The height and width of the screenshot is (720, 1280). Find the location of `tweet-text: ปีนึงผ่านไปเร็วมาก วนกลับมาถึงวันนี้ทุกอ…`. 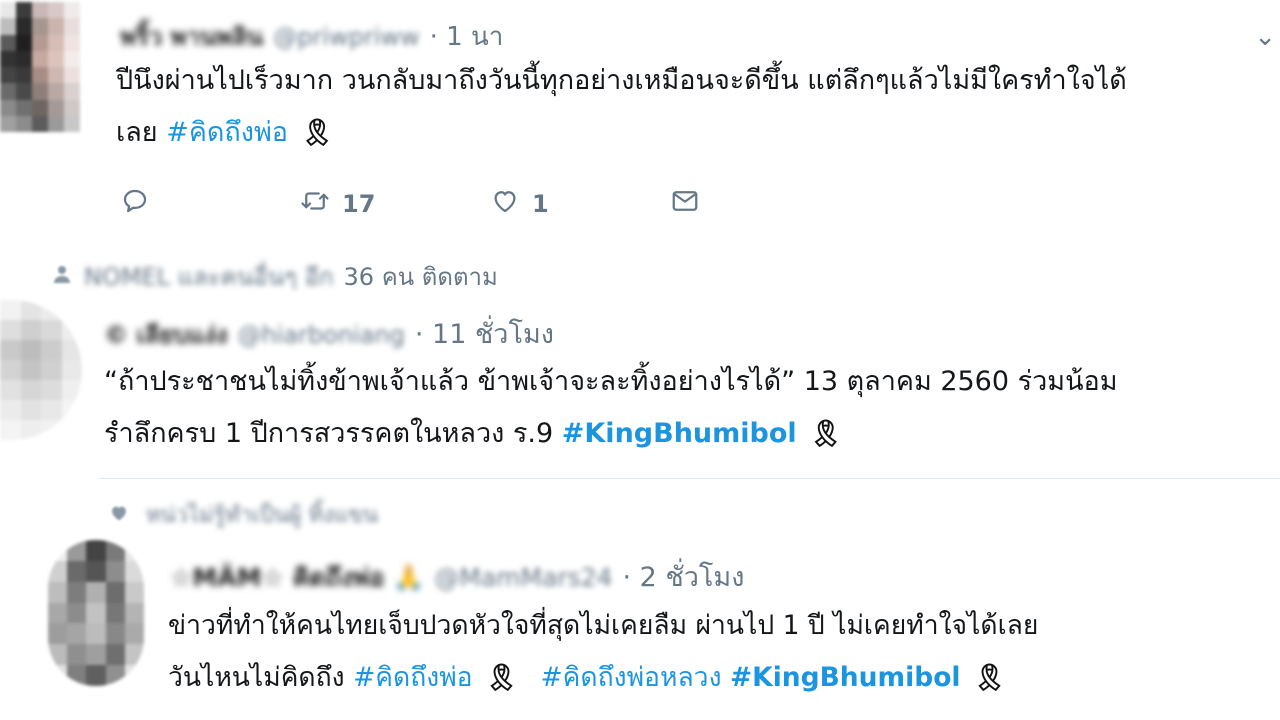

tweet-text: ปีนึงผ่านไปเร็วมาก วนกลับมาถึงวันนี้ทุกอ… is located at coordinates (621, 107).